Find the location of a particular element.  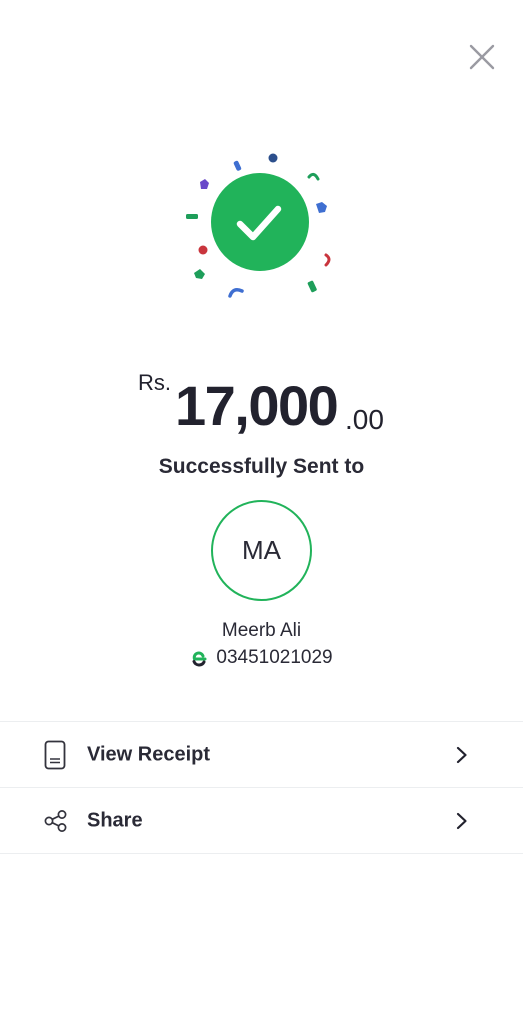

easypaisa-icon is located at coordinates (199, 659).